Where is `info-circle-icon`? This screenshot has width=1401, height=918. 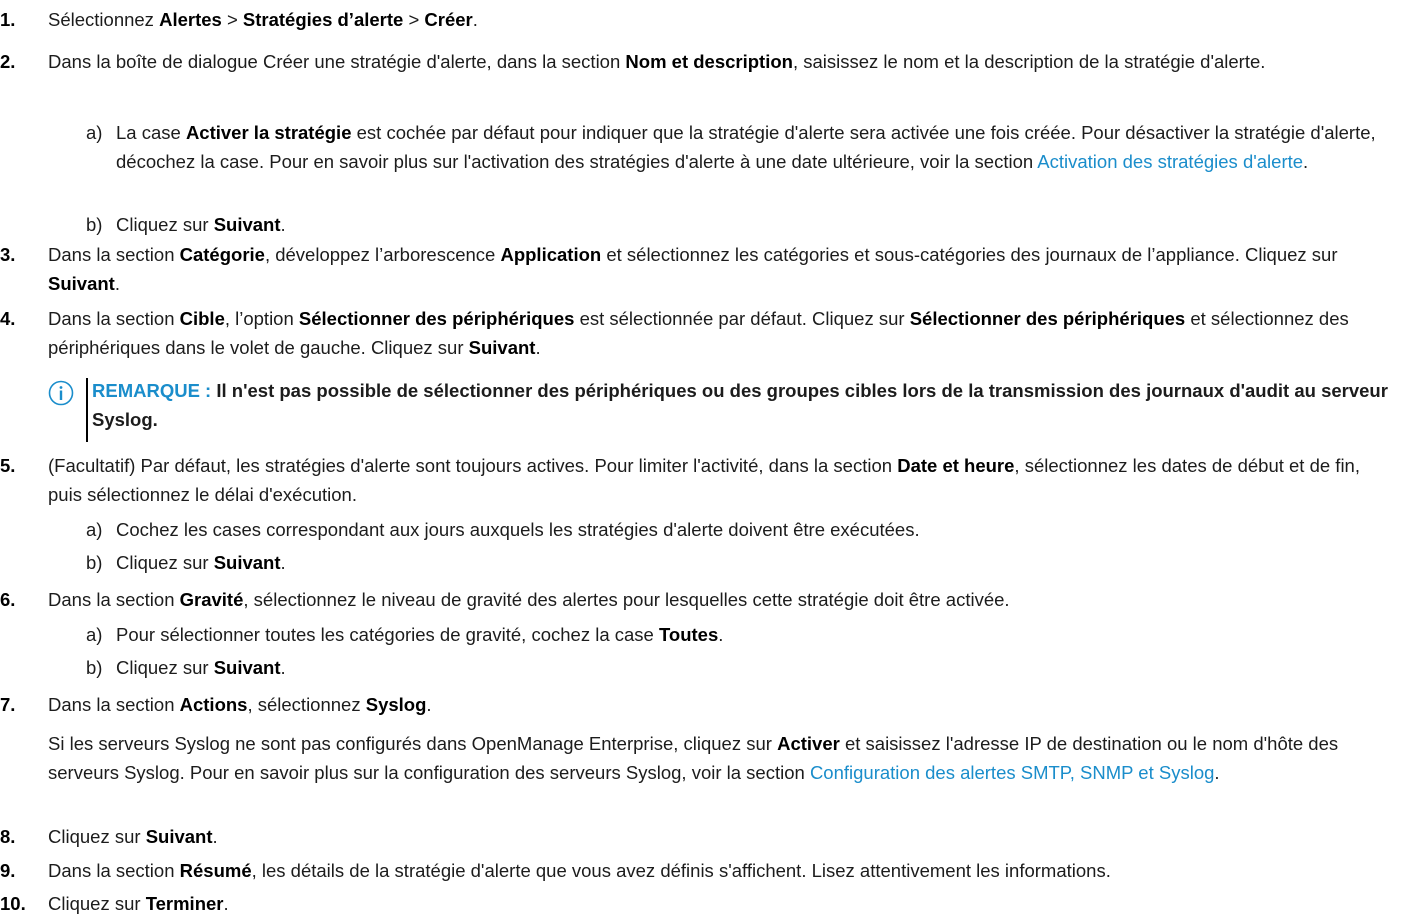
info-circle-icon is located at coordinates (61, 393).